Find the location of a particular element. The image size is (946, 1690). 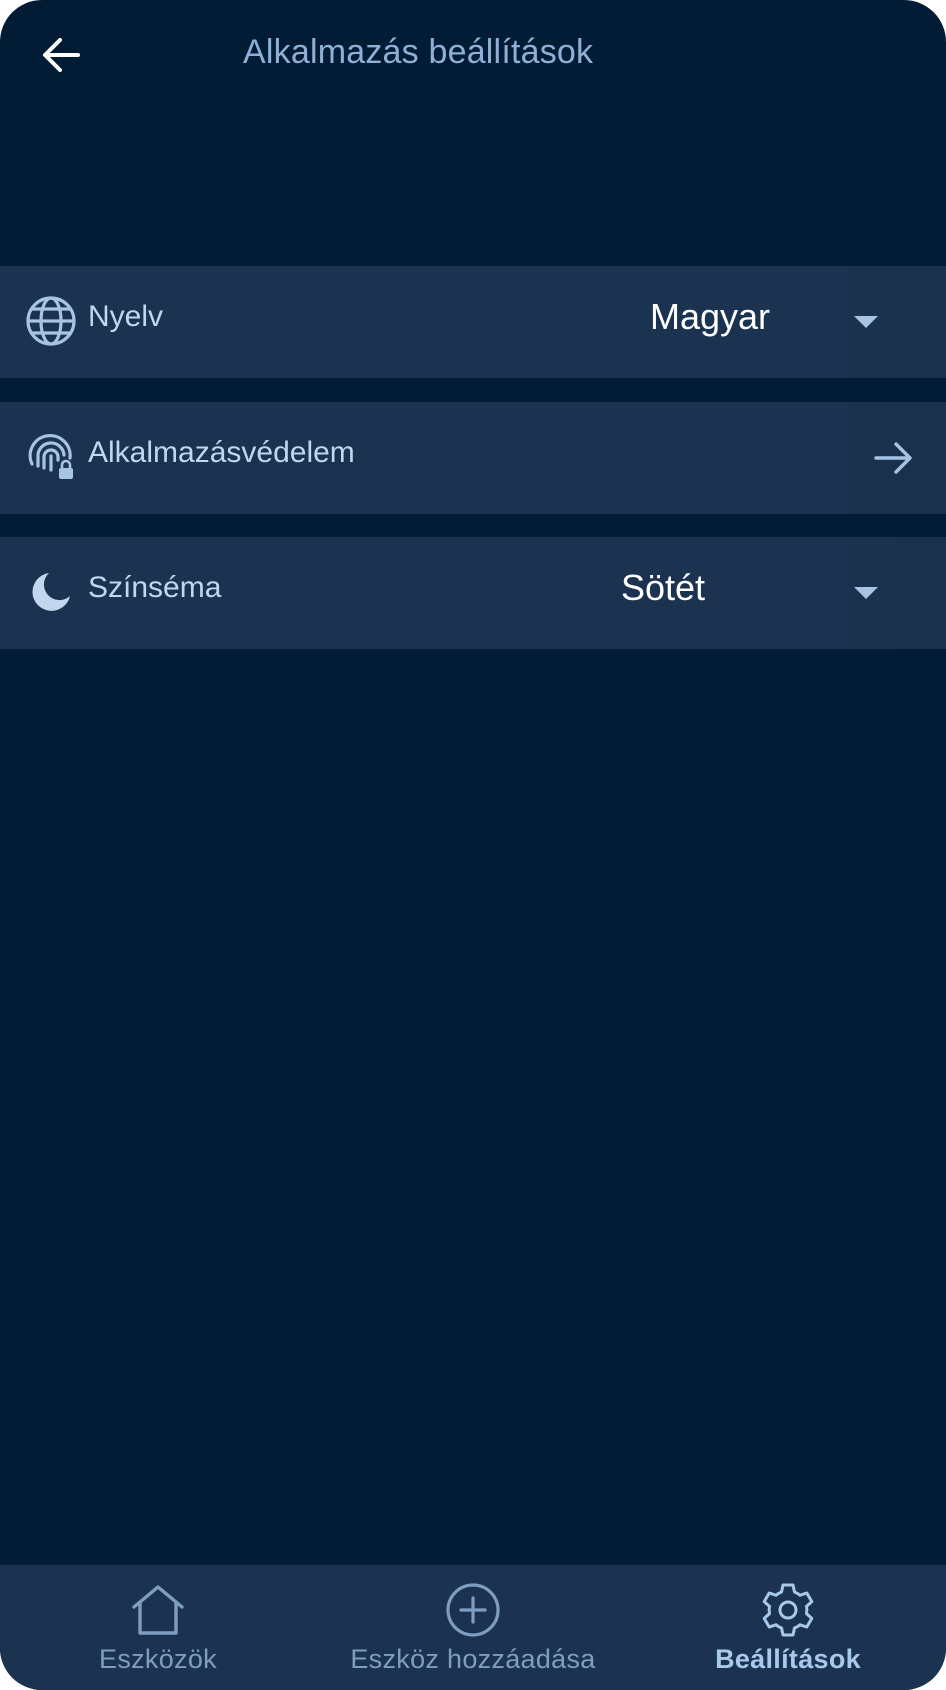

language-dropdown-value: Magyar is located at coordinates (710, 317).